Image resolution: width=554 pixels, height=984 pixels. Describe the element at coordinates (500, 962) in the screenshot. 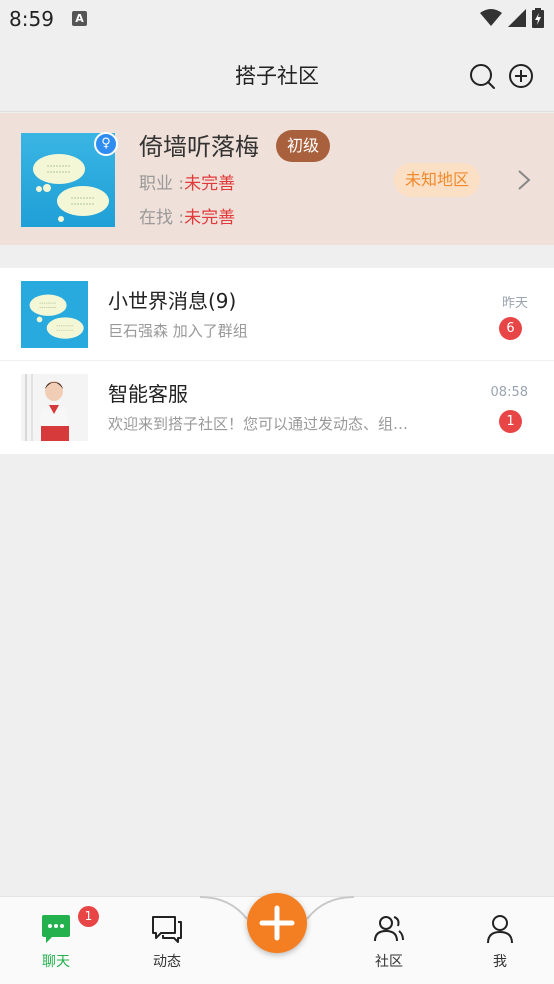

I see `nav-label: 我` at that location.